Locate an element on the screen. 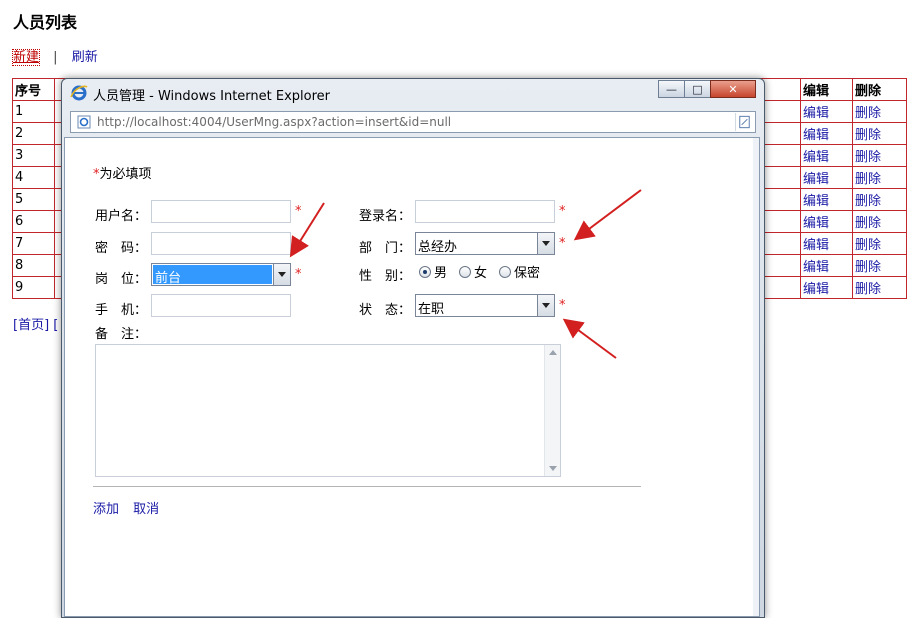 Image resolution: width=923 pixels, height=618 pixels. login-required-star: * is located at coordinates (562, 211).